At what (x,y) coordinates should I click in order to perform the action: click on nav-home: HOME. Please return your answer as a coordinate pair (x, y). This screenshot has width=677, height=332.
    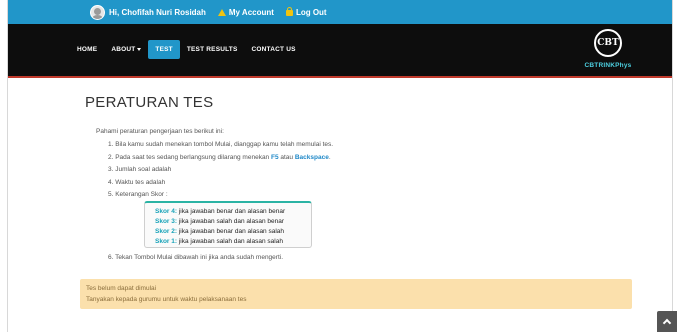
    Looking at the image, I should click on (87, 49).